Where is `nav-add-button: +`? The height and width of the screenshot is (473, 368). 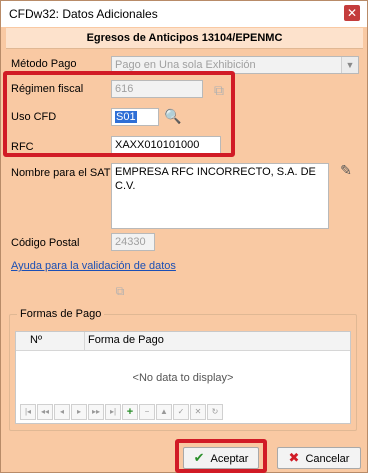 nav-add-button: + is located at coordinates (130, 412).